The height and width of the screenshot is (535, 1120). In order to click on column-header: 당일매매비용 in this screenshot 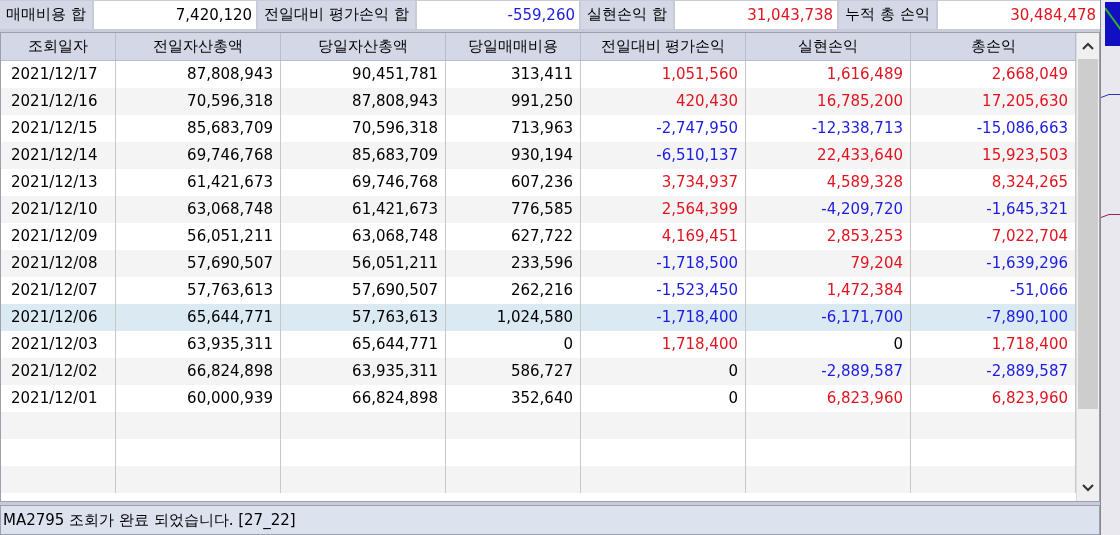, I will do `click(513, 46)`.